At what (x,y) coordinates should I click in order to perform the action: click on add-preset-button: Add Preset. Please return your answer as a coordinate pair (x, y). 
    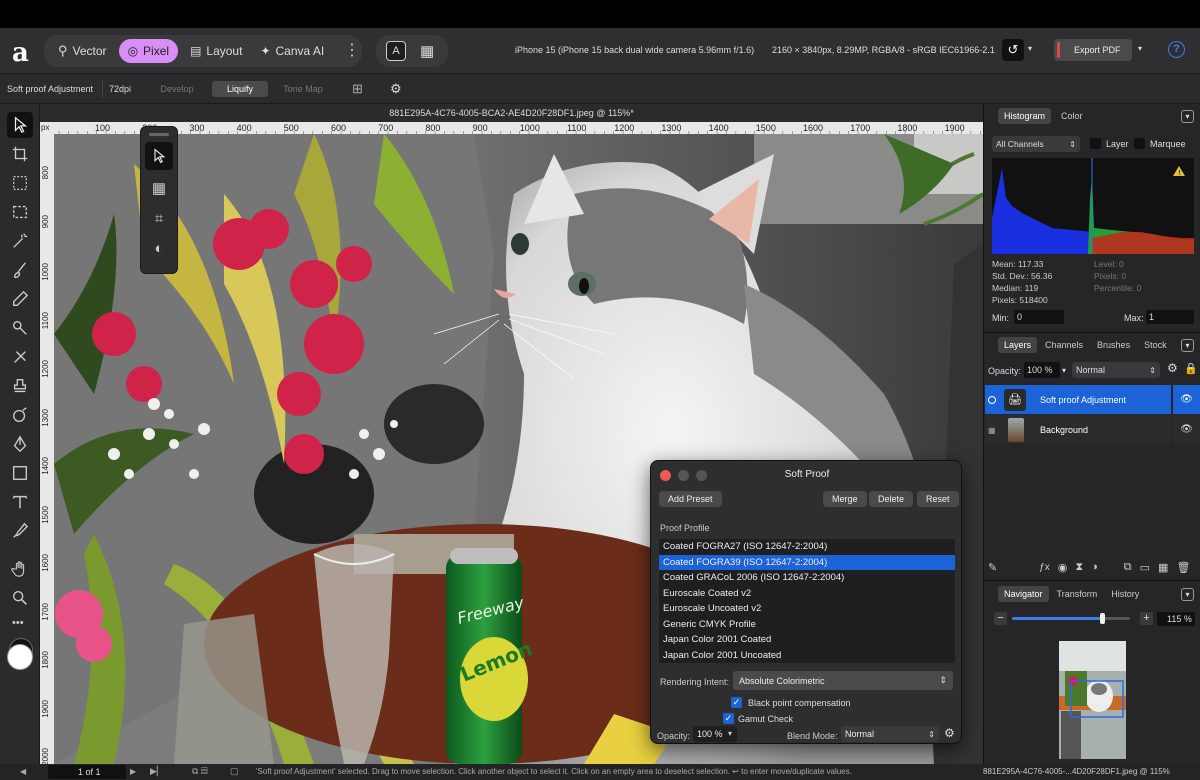
    Looking at the image, I should click on (690, 499).